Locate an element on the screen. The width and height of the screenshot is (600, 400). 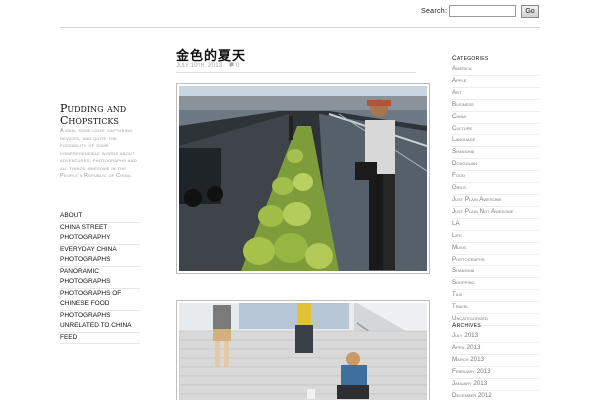
top-bar: Search: Go is located at coordinates (300, 14).